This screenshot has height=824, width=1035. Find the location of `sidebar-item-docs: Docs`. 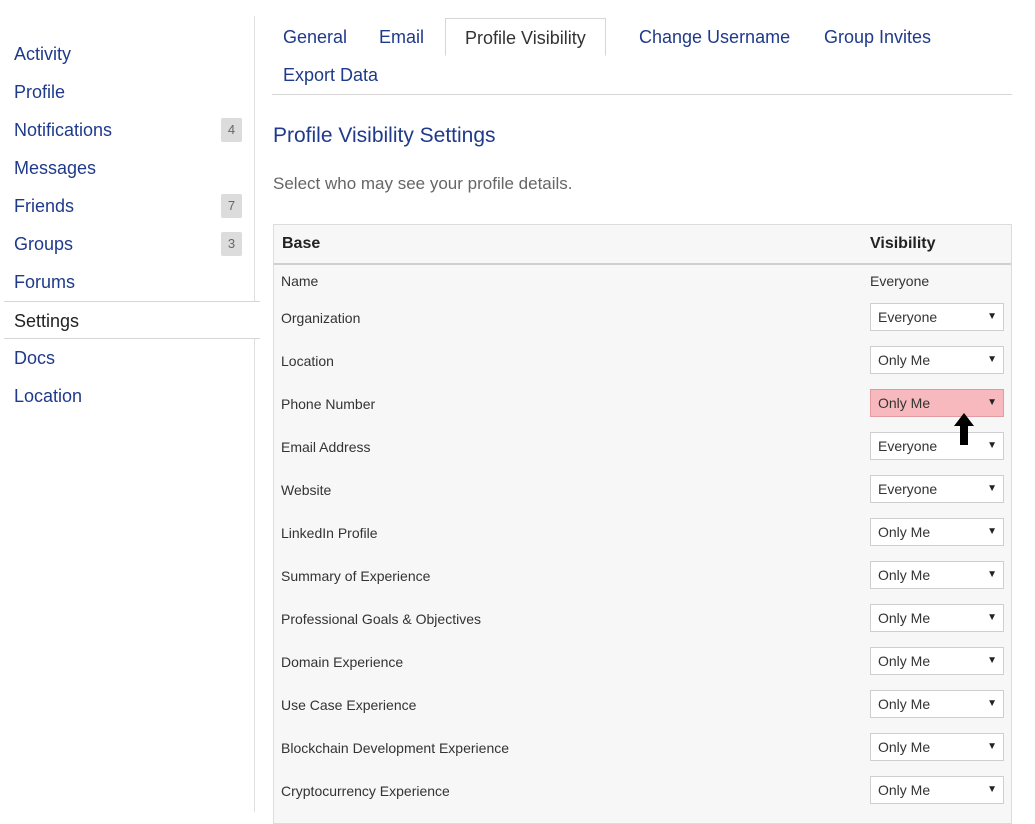

sidebar-item-docs: Docs is located at coordinates (127, 358).